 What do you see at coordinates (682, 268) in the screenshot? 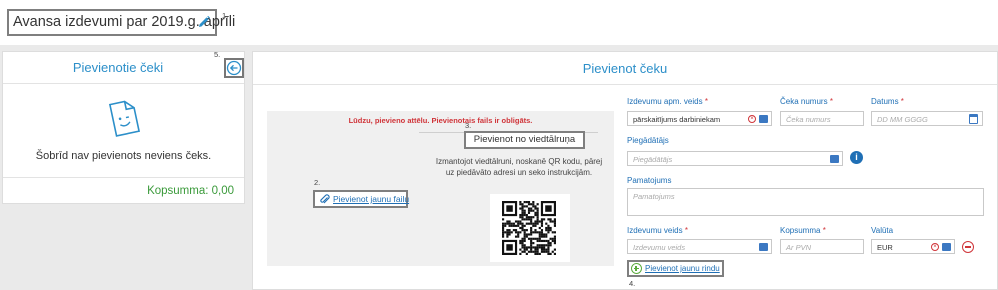
I see `add-row-label: Pievienot jaunu rindu` at bounding box center [682, 268].